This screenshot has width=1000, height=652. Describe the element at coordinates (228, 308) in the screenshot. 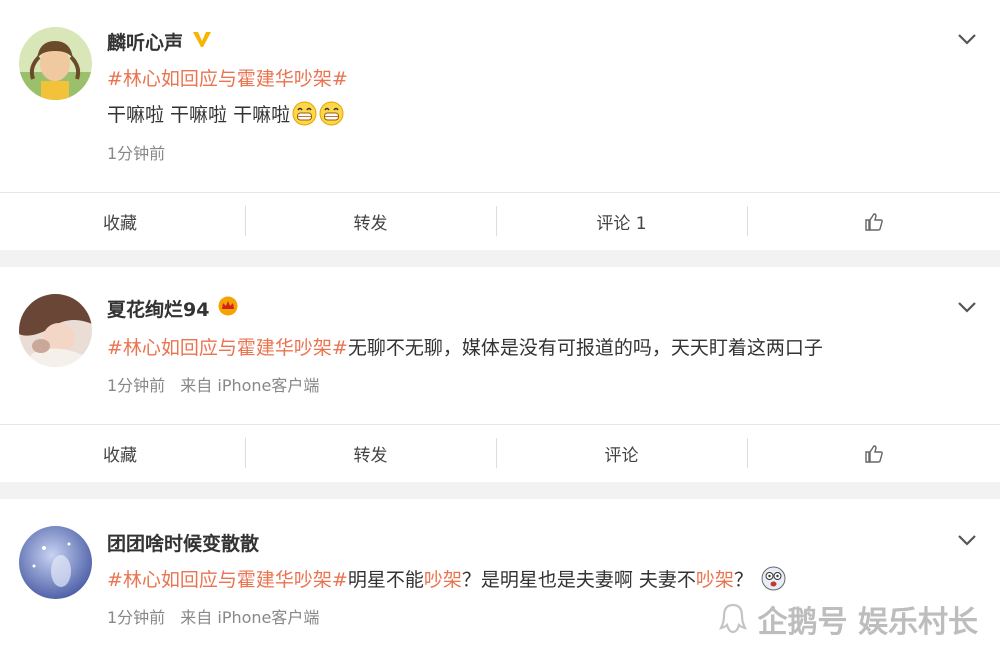

I see `crown-badge-icon` at that location.